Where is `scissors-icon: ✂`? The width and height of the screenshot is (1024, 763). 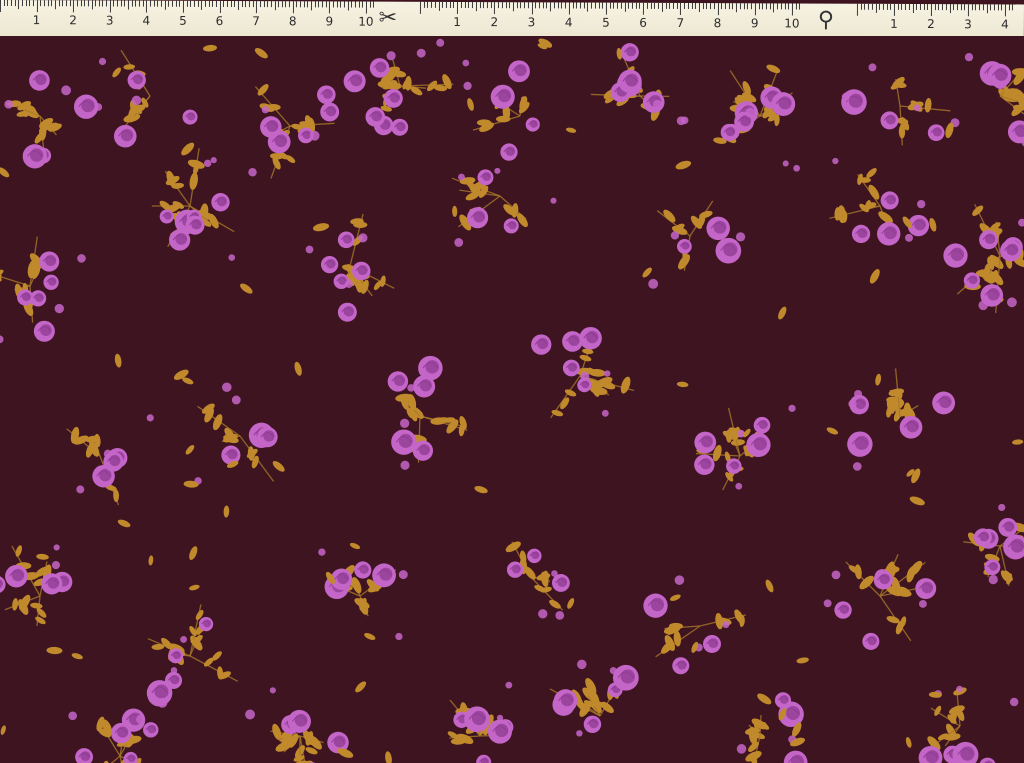
scissors-icon: ✂ is located at coordinates (388, 18).